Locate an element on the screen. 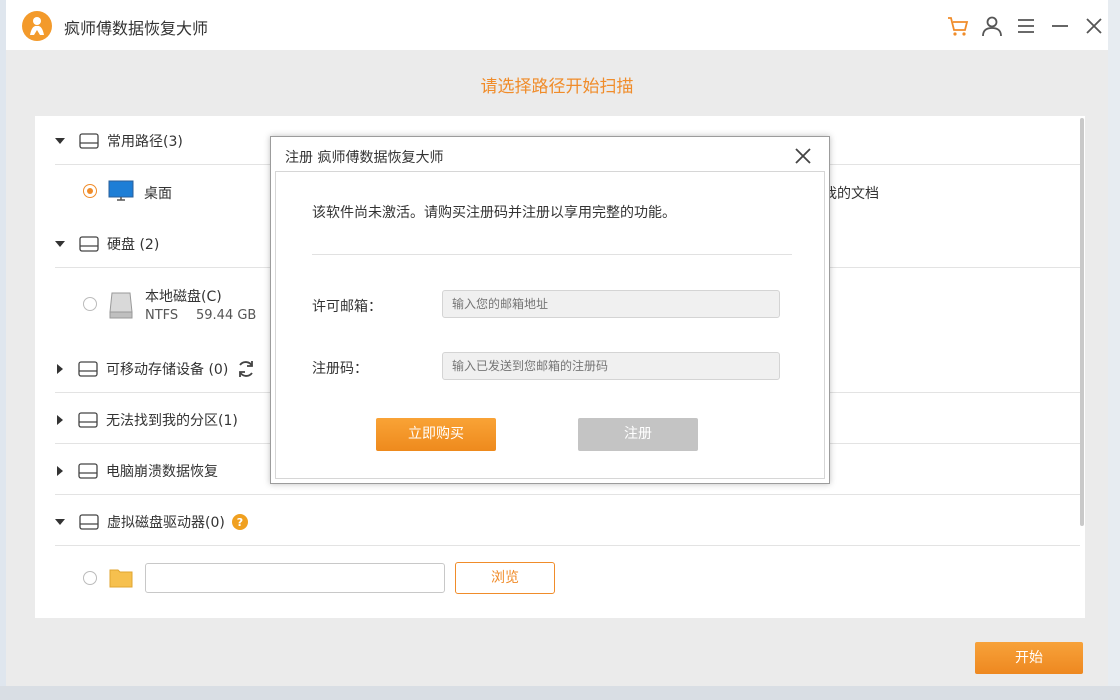 Image resolution: width=1120 pixels, height=700 pixels. section-label: 虚拟磁盘驱动器(0) is located at coordinates (166, 523).